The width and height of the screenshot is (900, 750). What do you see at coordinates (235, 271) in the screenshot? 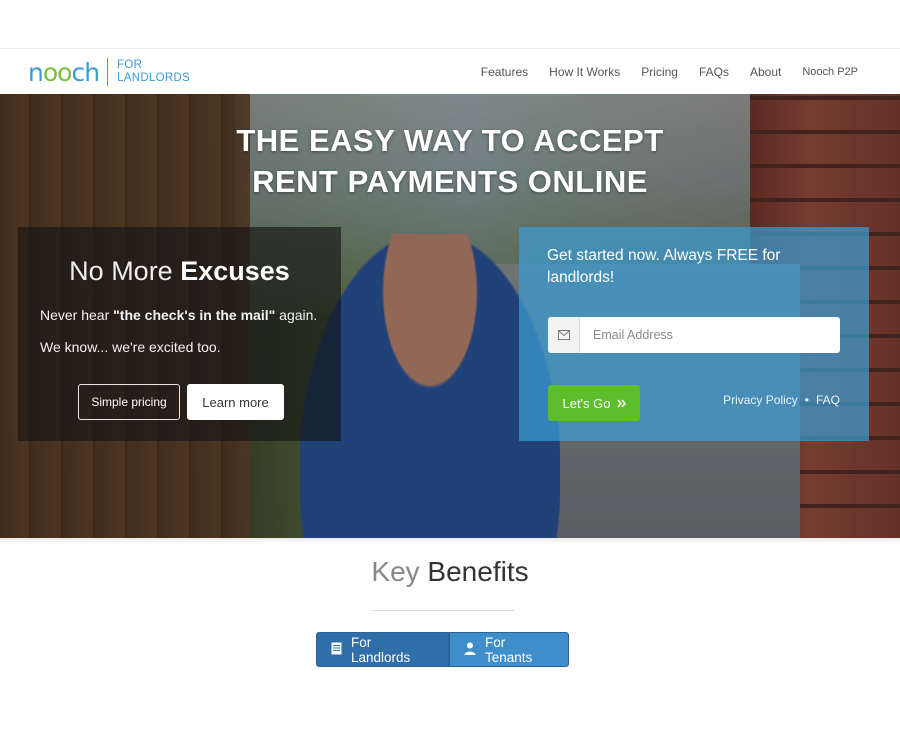
I see `excuses-heading-bold: Excuses` at bounding box center [235, 271].